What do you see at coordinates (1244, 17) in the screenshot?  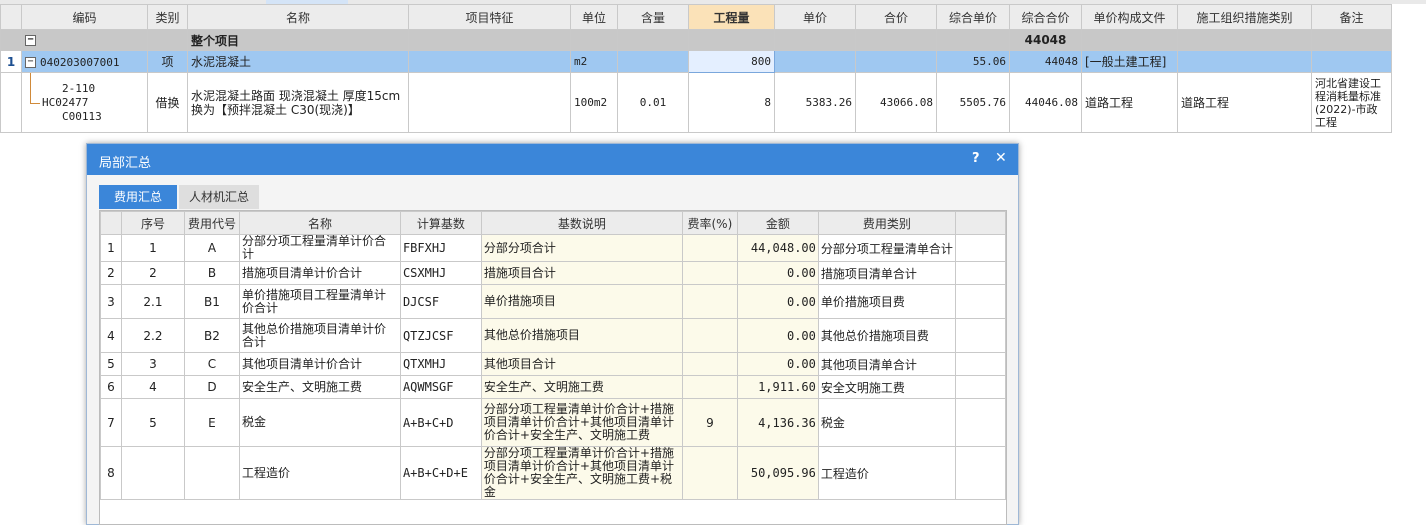 I see `col-header: 施工组织措施类别` at bounding box center [1244, 17].